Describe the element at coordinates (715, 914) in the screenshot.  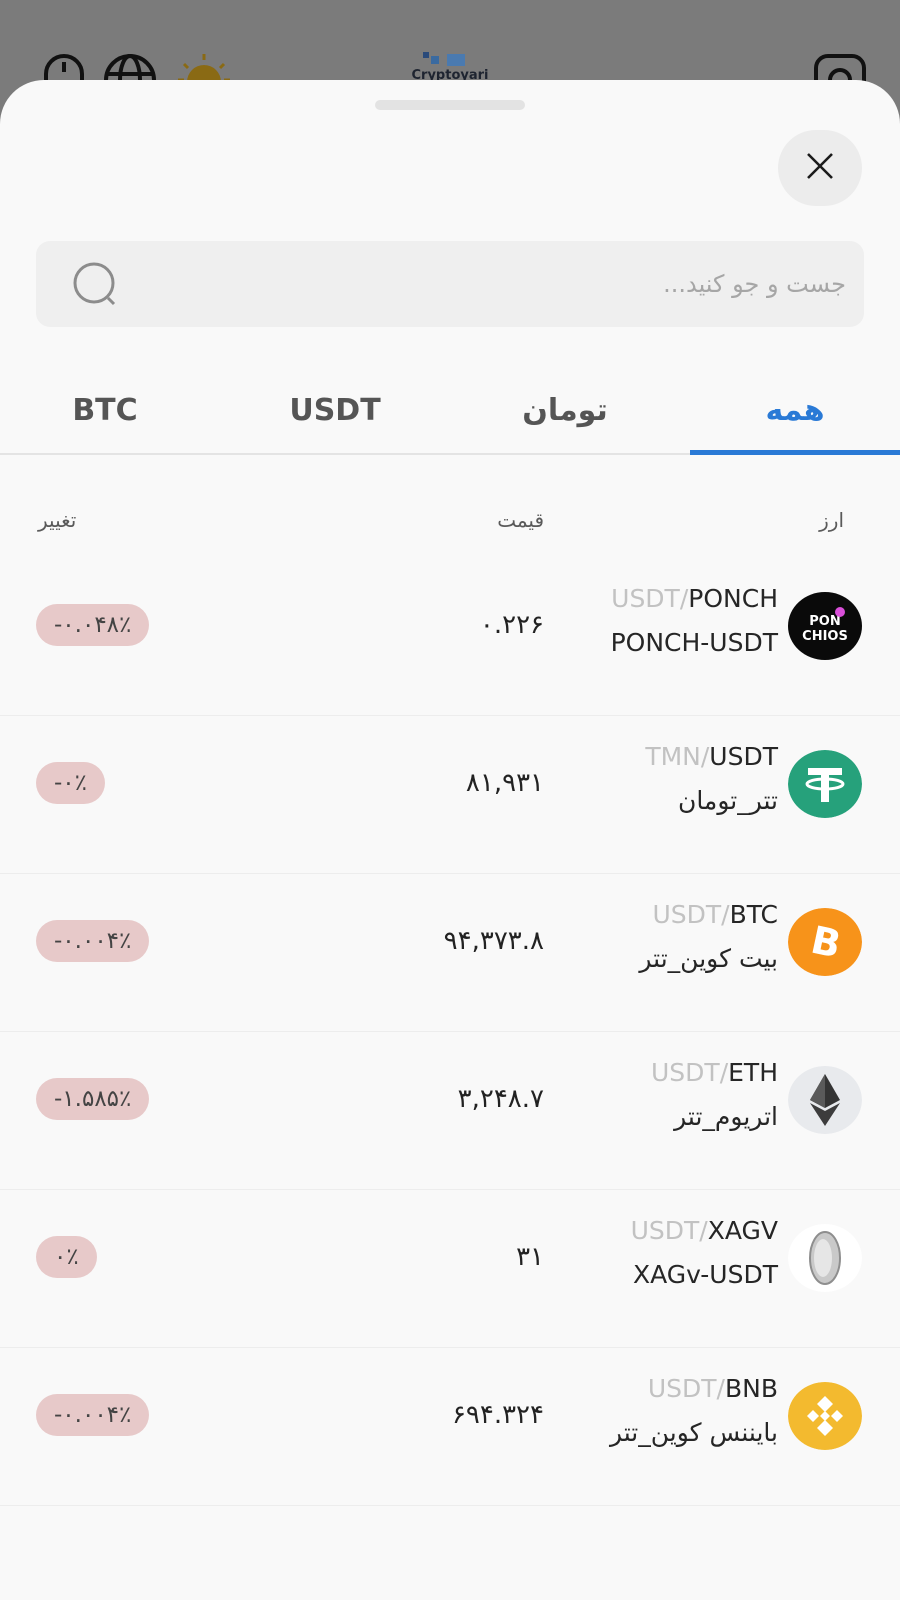
I see `pair-symbol: USDT/BTC` at that location.